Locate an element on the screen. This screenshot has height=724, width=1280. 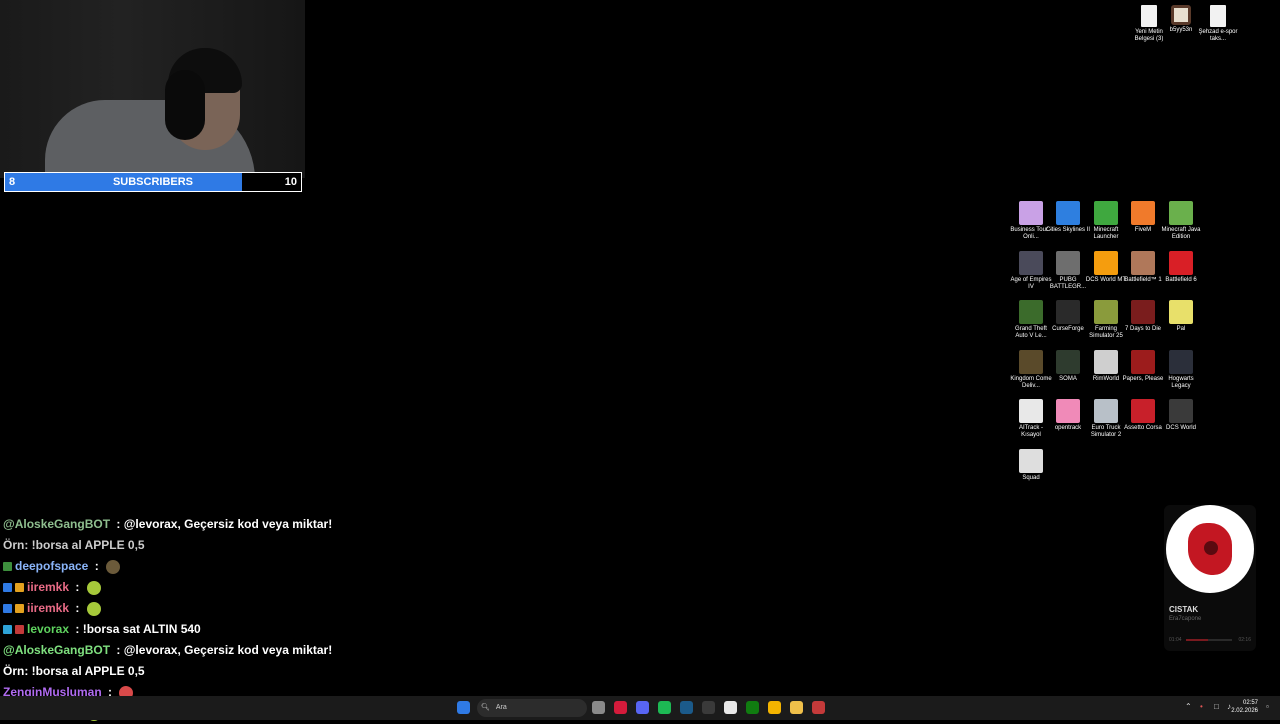
disc-center is located at coordinates (1211, 548).